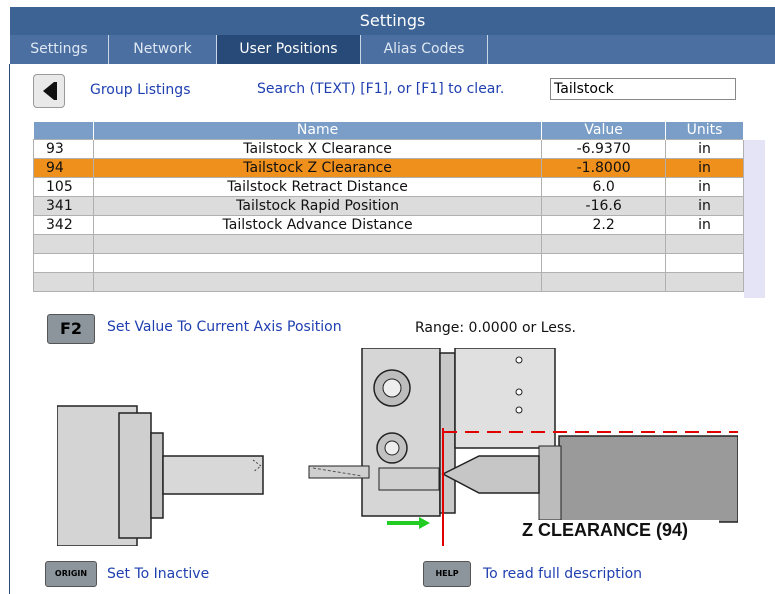 Image resolution: width=775 pixels, height=594 pixels. Describe the element at coordinates (604, 187) in the screenshot. I see `row-value: 6.0` at that location.